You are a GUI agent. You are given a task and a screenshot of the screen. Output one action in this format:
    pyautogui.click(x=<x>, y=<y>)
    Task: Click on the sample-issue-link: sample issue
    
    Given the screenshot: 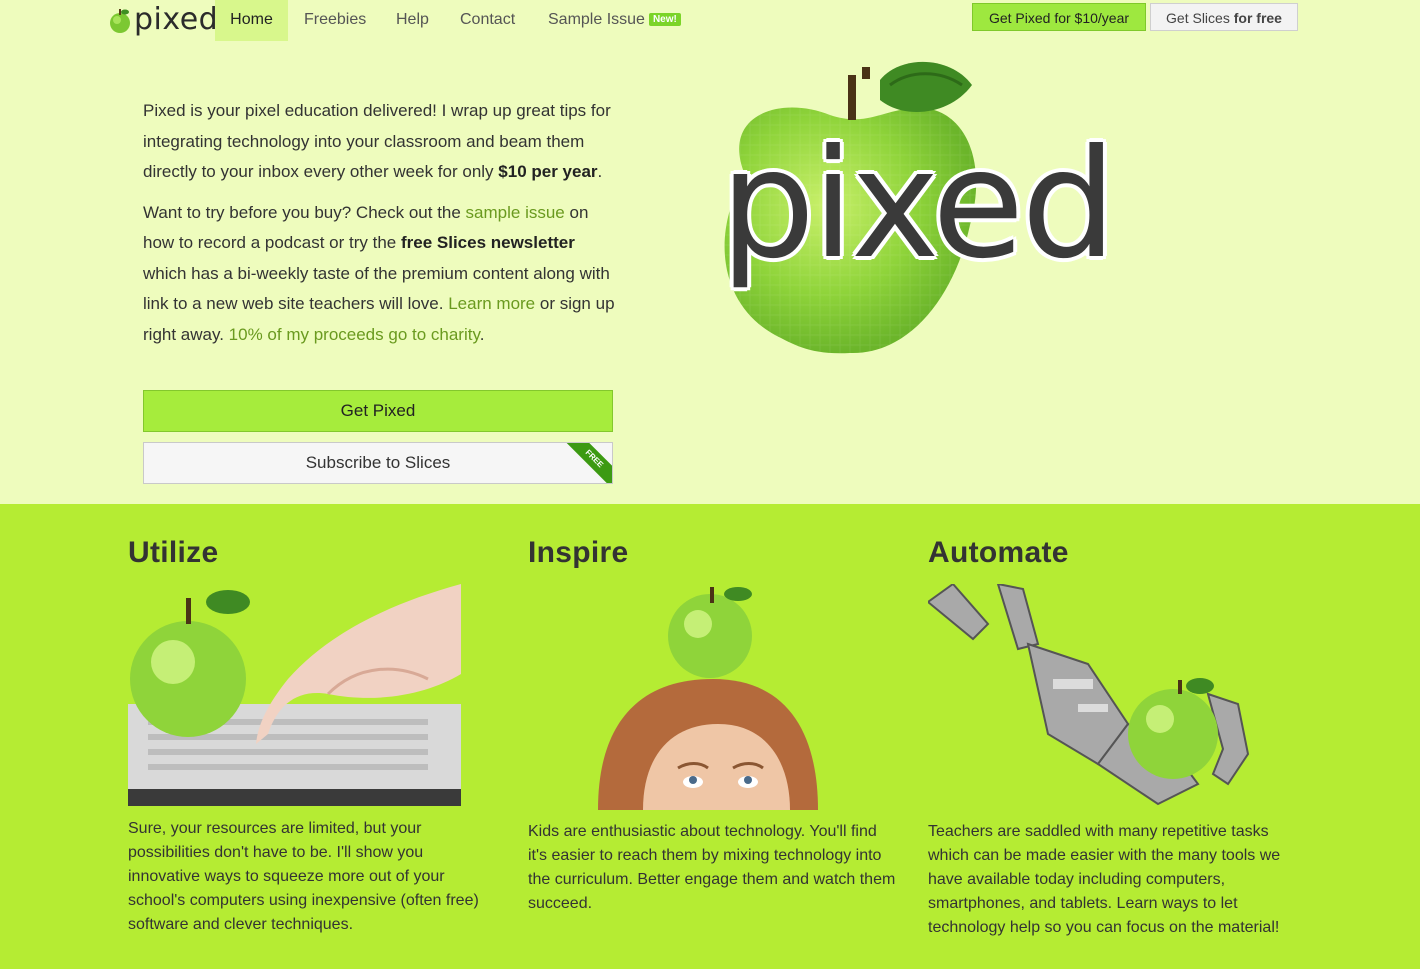 What is the action you would take?
    pyautogui.click(x=515, y=212)
    